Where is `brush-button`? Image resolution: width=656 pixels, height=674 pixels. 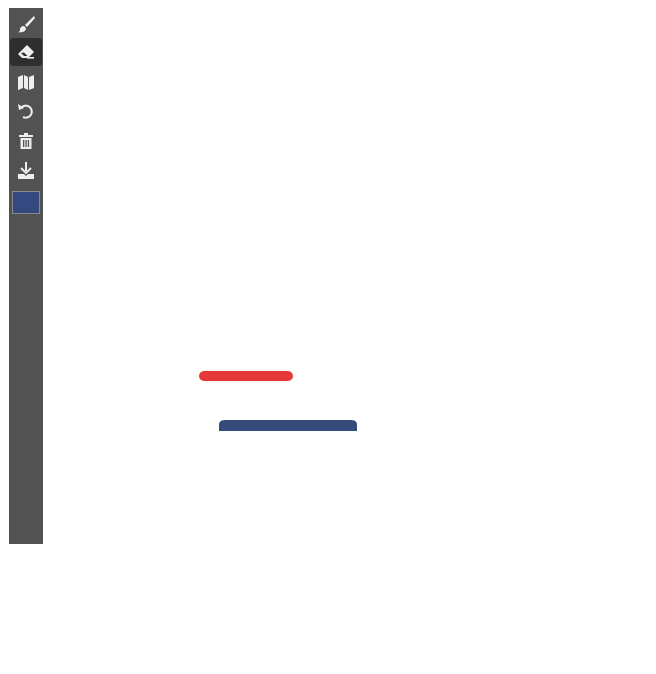 brush-button is located at coordinates (26, 24).